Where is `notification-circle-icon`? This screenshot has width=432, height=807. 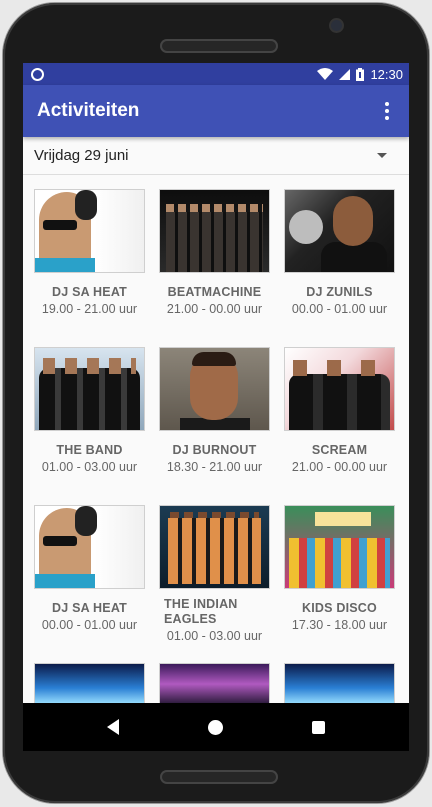 notification-circle-icon is located at coordinates (37, 74).